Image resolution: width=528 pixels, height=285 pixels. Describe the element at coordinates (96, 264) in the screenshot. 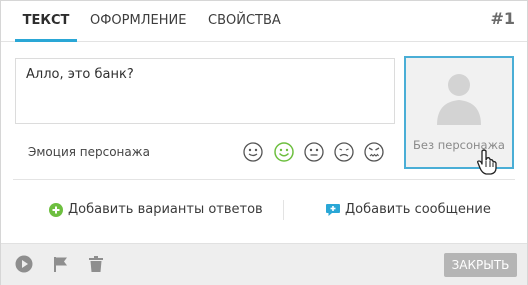

I see `trash-icon` at that location.